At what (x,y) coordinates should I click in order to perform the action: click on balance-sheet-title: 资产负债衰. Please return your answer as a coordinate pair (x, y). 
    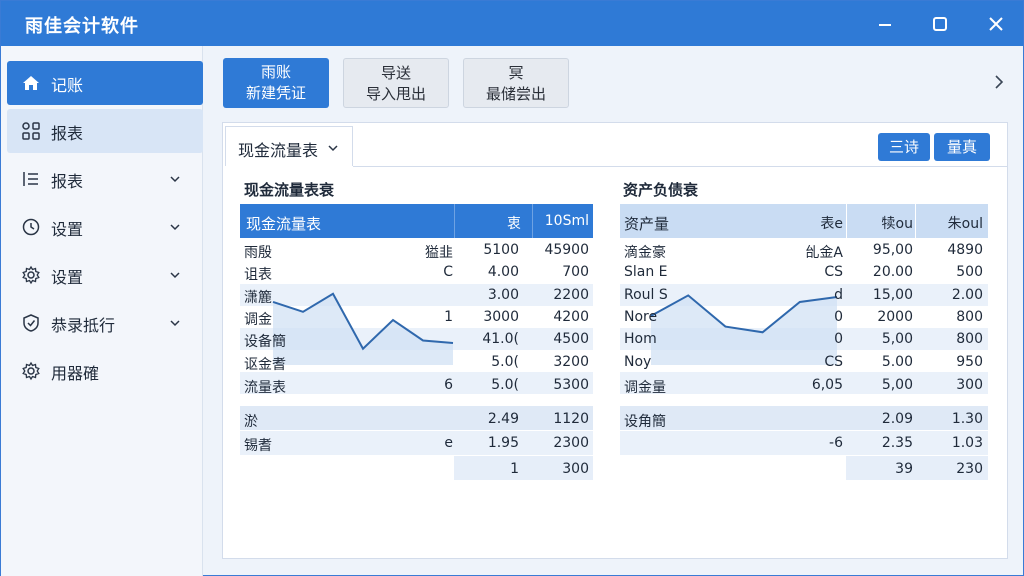
    Looking at the image, I should click on (661, 190).